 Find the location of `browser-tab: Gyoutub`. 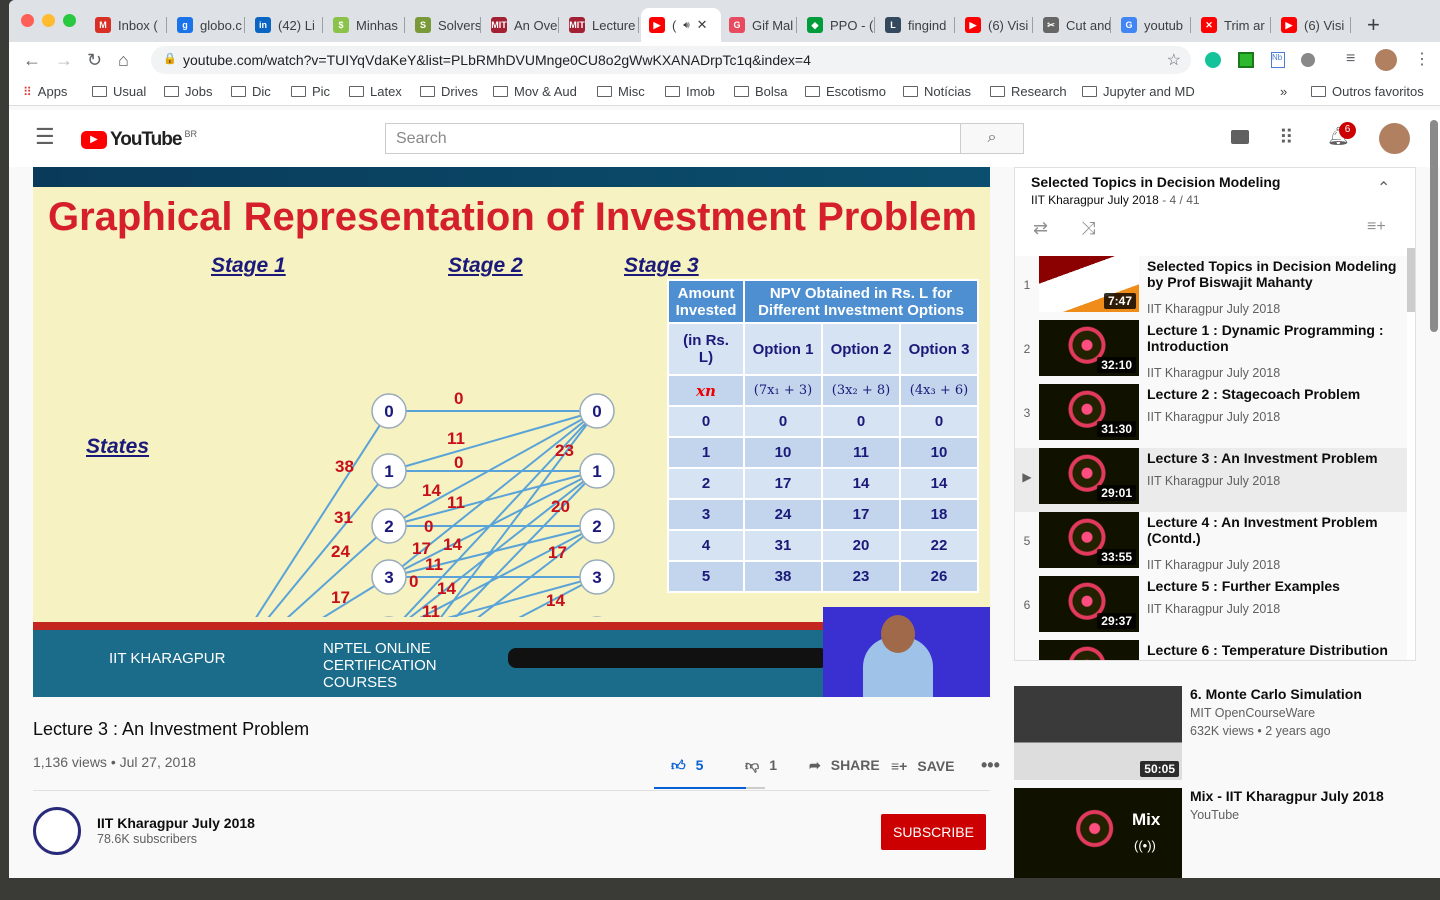

browser-tab: Gyoutub is located at coordinates (1152, 25).